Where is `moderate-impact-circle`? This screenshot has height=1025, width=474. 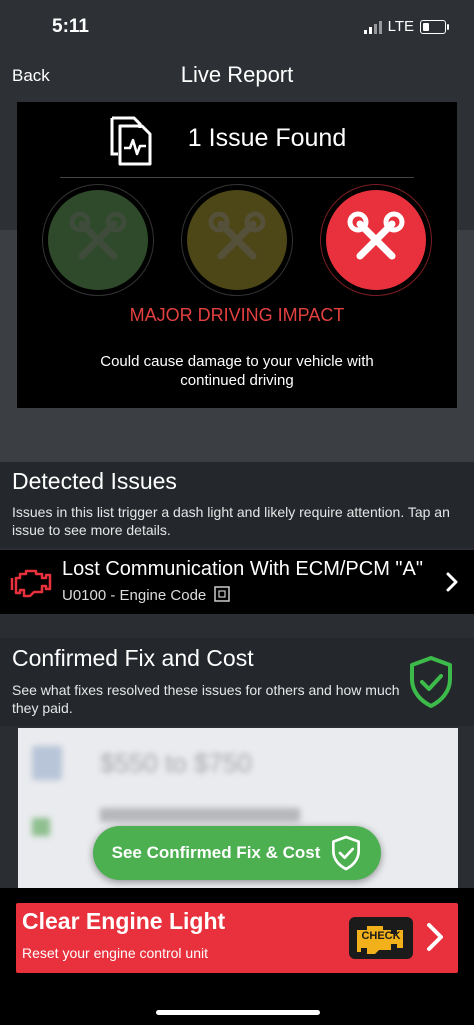 moderate-impact-circle is located at coordinates (237, 240).